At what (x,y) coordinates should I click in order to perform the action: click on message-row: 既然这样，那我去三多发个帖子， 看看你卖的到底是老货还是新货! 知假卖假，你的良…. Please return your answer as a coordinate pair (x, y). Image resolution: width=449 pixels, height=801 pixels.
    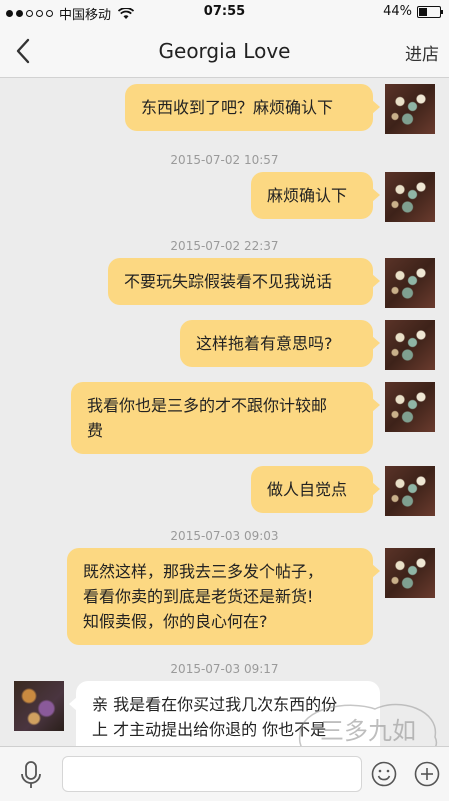
    Looking at the image, I should click on (224, 596).